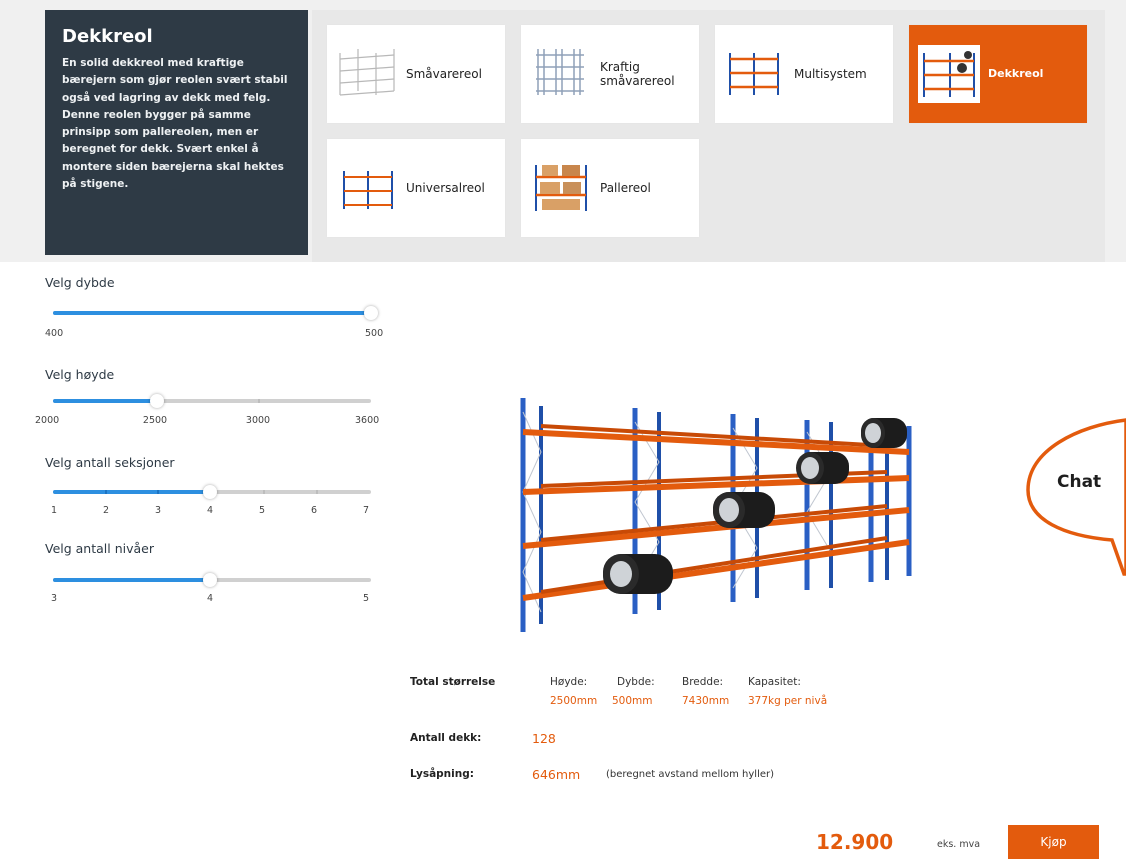 The height and width of the screenshot is (867, 1126). I want to click on capacity-spec-label: Kapasitet:, so click(774, 682).